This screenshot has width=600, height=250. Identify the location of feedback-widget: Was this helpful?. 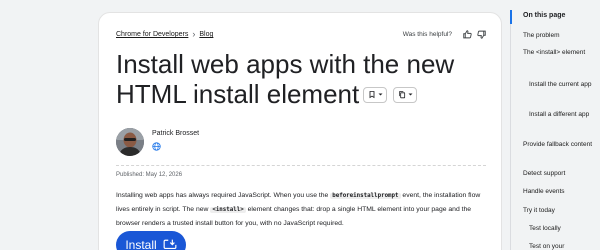
(444, 34).